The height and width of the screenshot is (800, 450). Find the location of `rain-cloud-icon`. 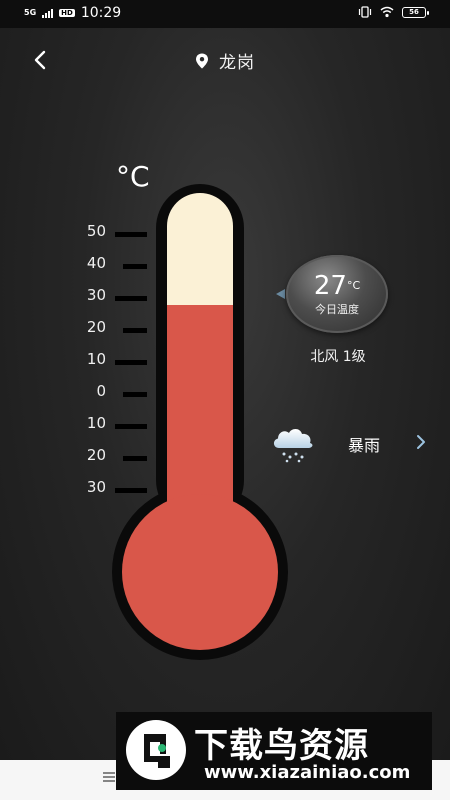

rain-cloud-icon is located at coordinates (293, 446).